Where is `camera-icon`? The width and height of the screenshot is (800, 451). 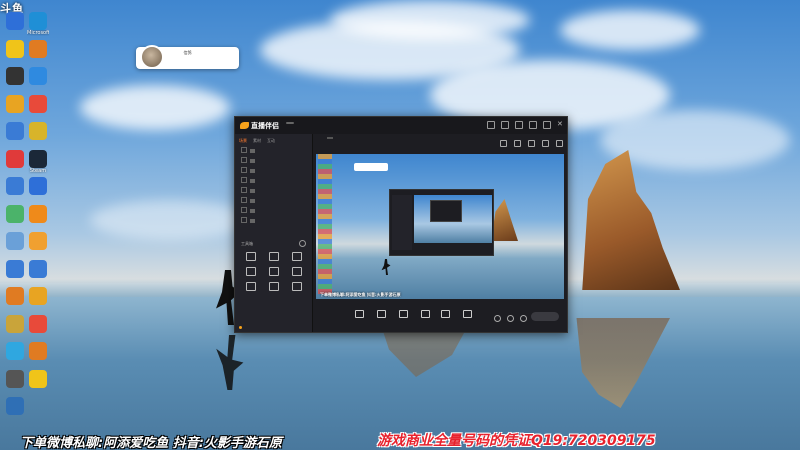 camera-icon is located at coordinates (497, 318).